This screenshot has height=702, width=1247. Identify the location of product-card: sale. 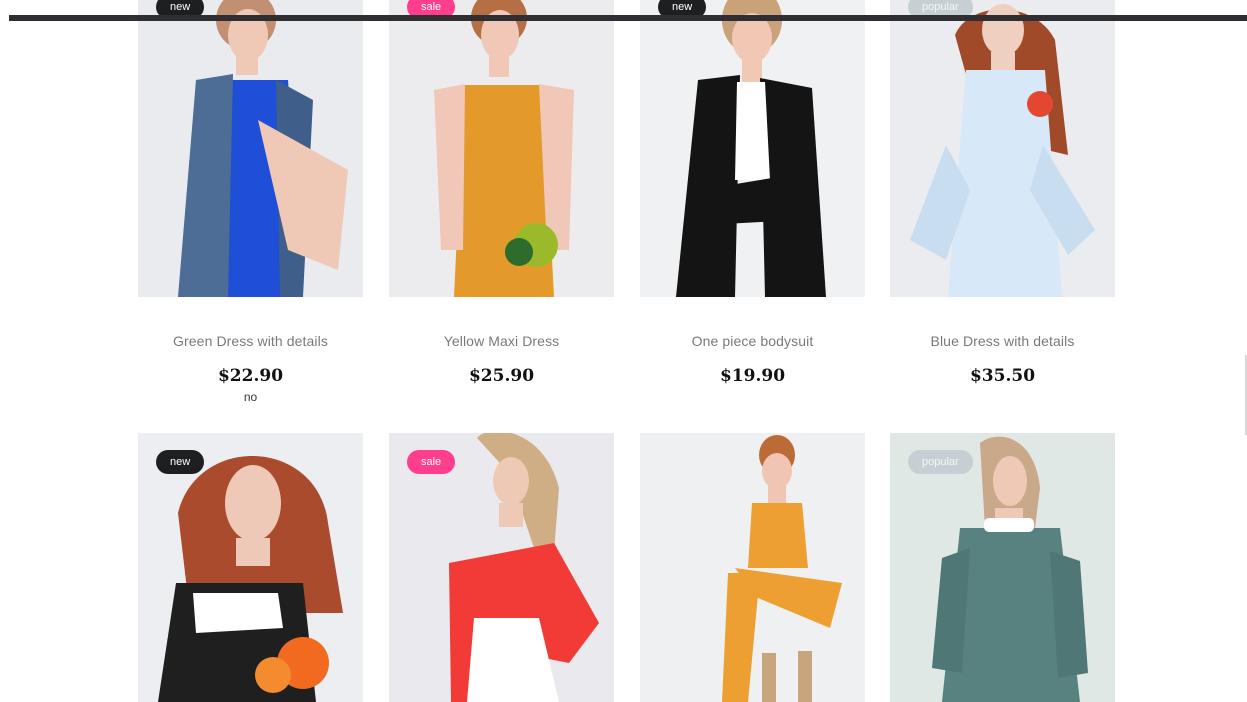
(501, 567).